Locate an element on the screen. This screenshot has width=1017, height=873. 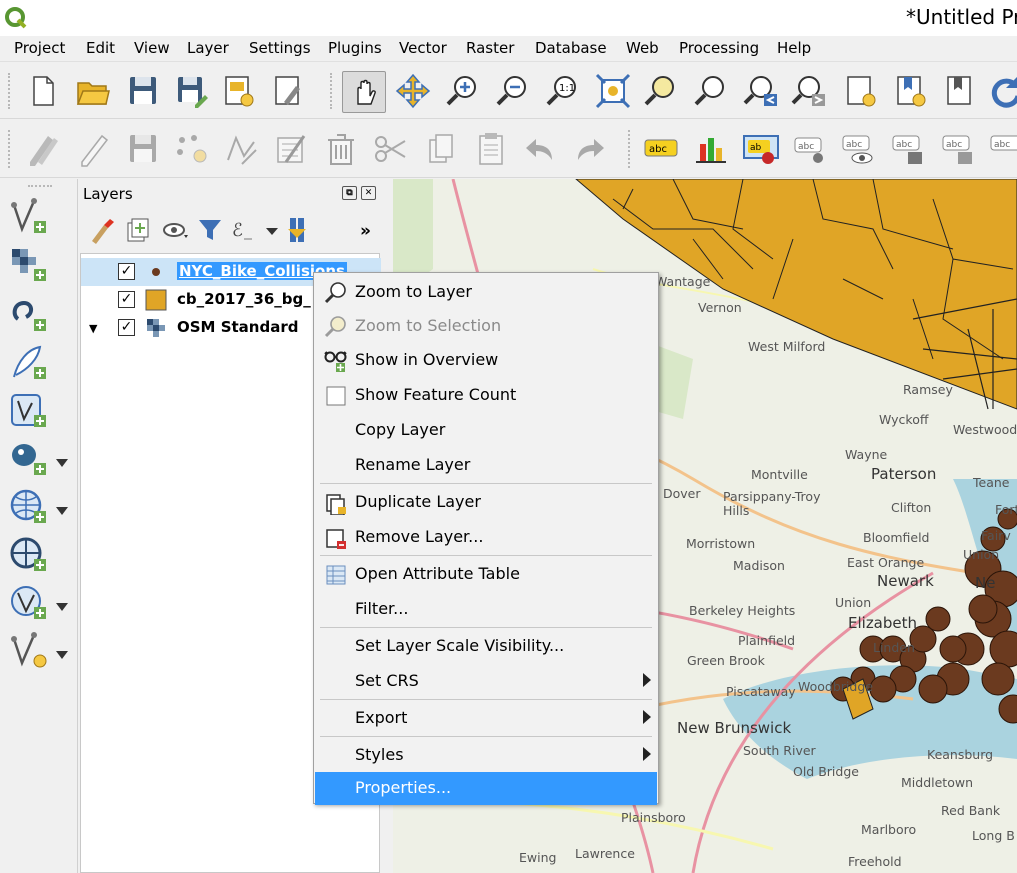
menu-item-open-attribute-table: Open Attribute Table is located at coordinates (486, 574).